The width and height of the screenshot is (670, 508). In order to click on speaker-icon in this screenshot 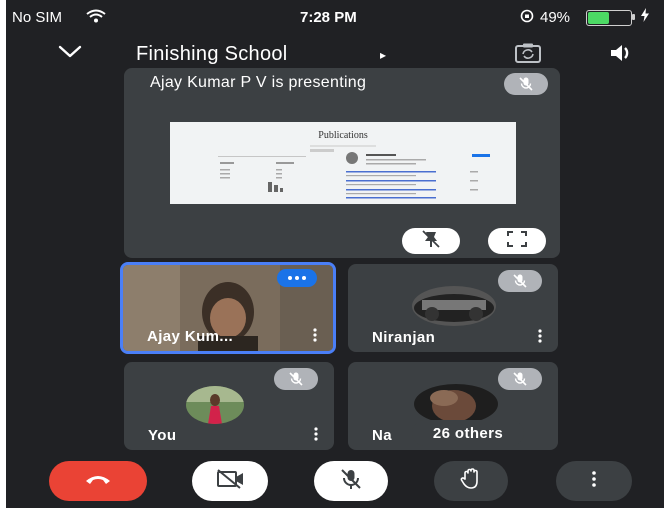, I will do `click(621, 53)`.